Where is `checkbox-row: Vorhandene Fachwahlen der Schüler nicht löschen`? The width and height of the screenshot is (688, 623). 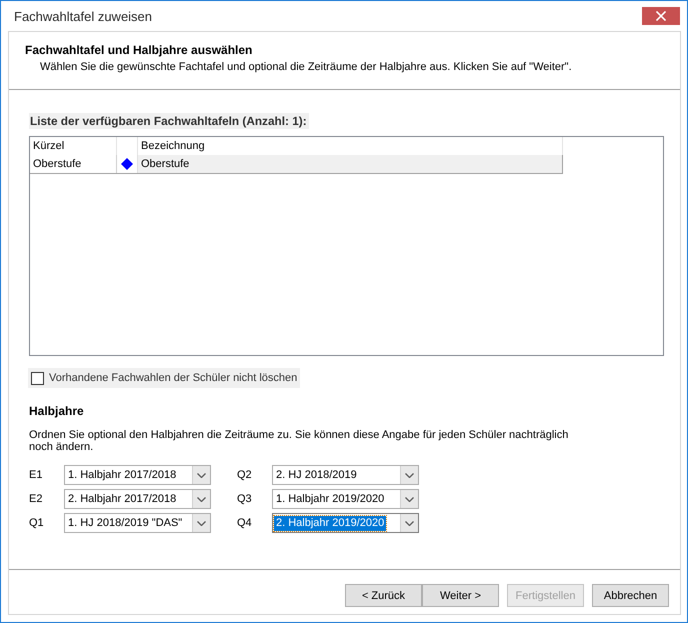
checkbox-row: Vorhandene Fachwahlen der Schüler nicht löschen is located at coordinates (164, 378).